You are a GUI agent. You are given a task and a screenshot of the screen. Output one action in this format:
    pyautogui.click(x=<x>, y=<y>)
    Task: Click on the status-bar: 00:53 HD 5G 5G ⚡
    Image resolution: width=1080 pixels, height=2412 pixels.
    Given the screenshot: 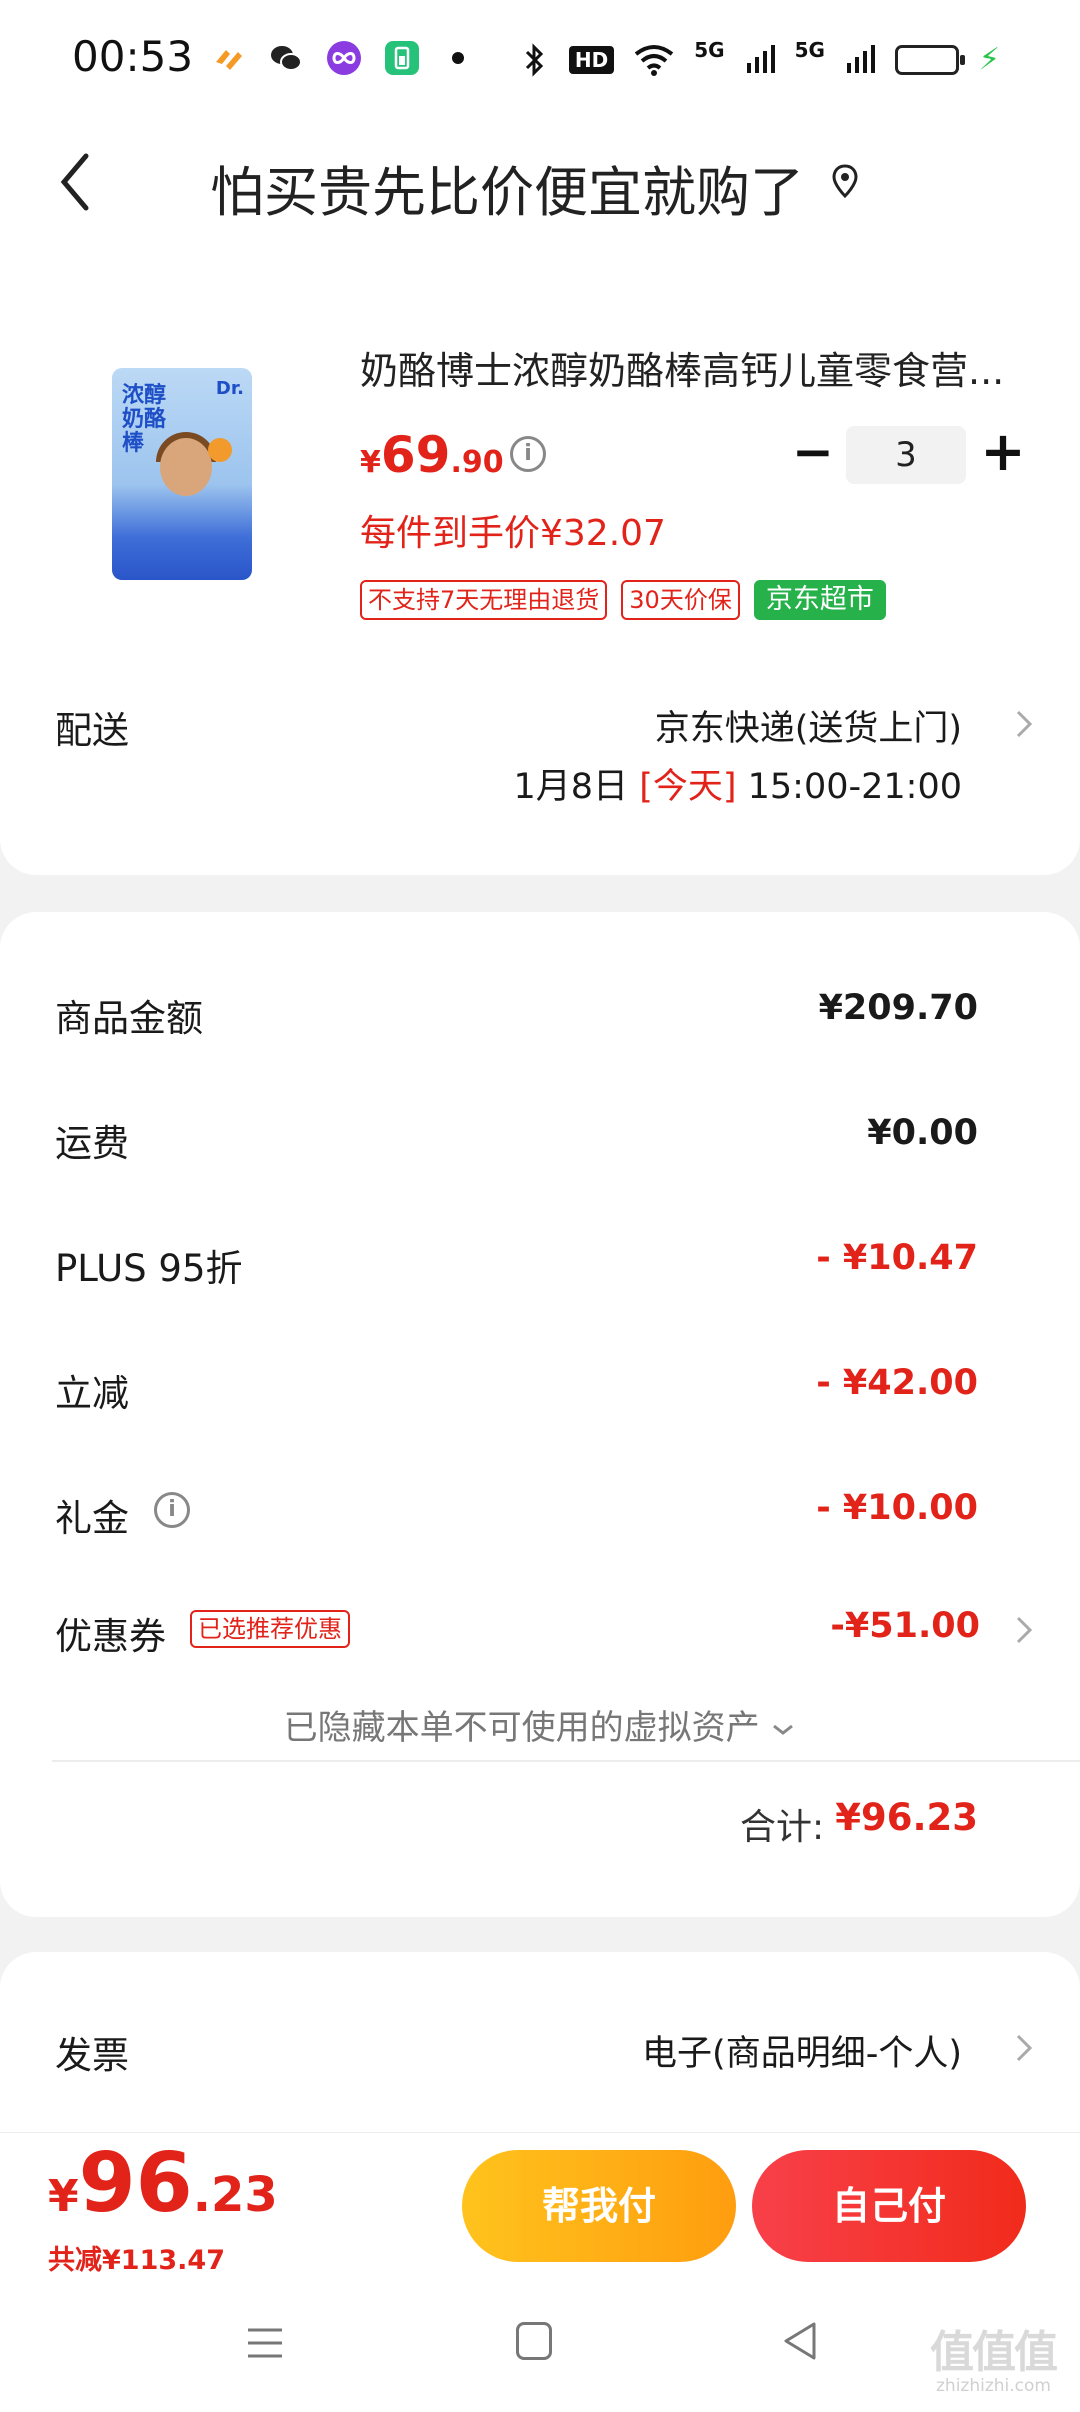 What is the action you would take?
    pyautogui.click(x=540, y=60)
    